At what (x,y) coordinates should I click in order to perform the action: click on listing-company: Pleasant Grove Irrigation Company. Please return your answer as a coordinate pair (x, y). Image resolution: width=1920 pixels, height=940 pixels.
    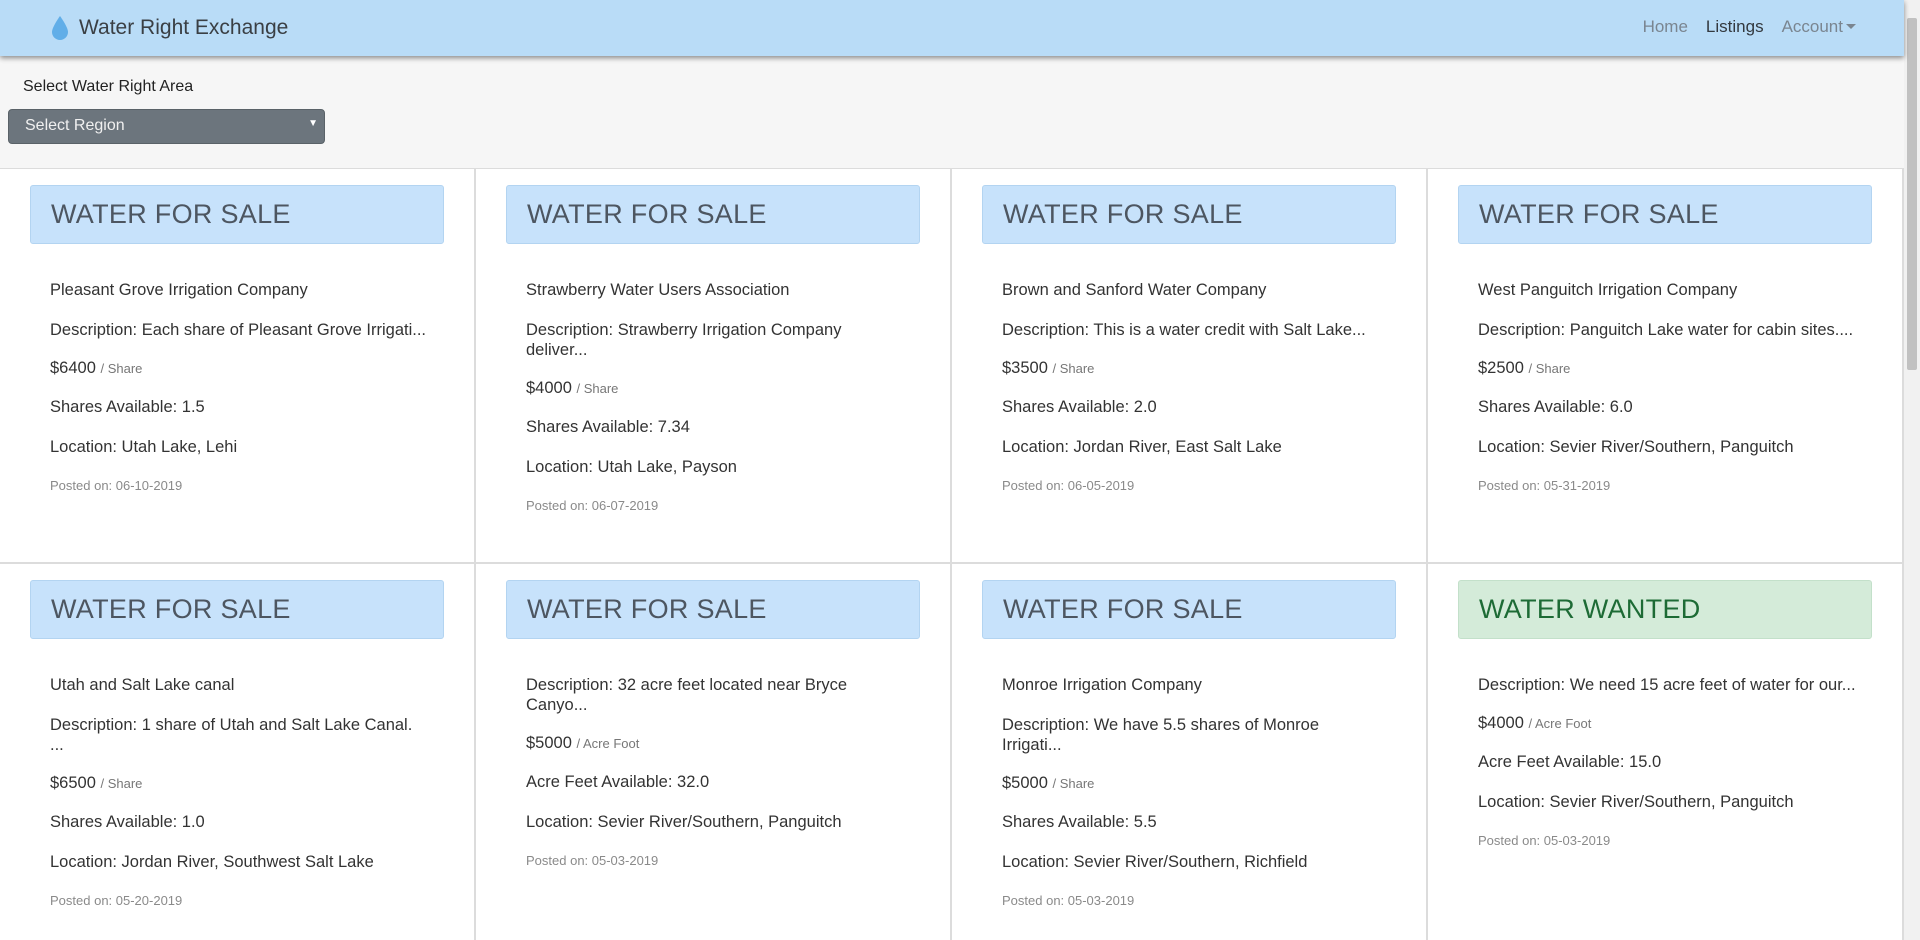
    Looking at the image, I should click on (179, 290).